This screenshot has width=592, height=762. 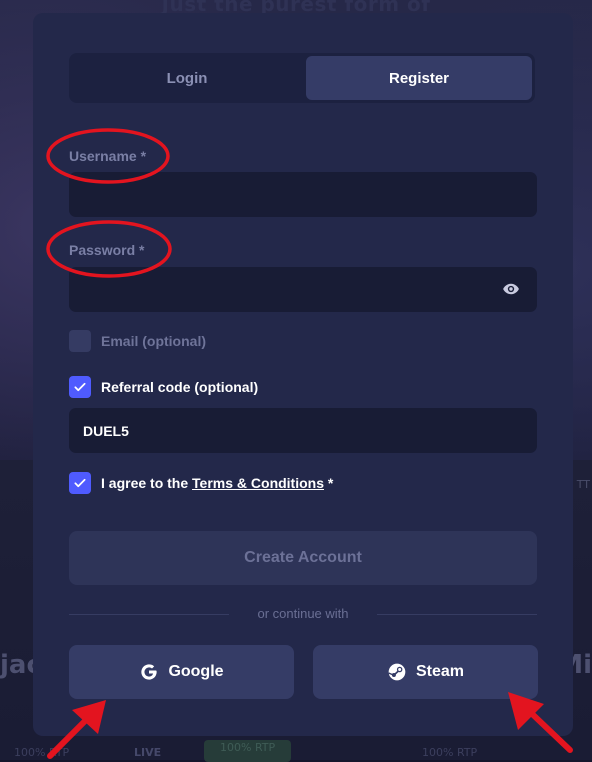 What do you see at coordinates (108, 156) in the screenshot?
I see `username-label: Username *` at bounding box center [108, 156].